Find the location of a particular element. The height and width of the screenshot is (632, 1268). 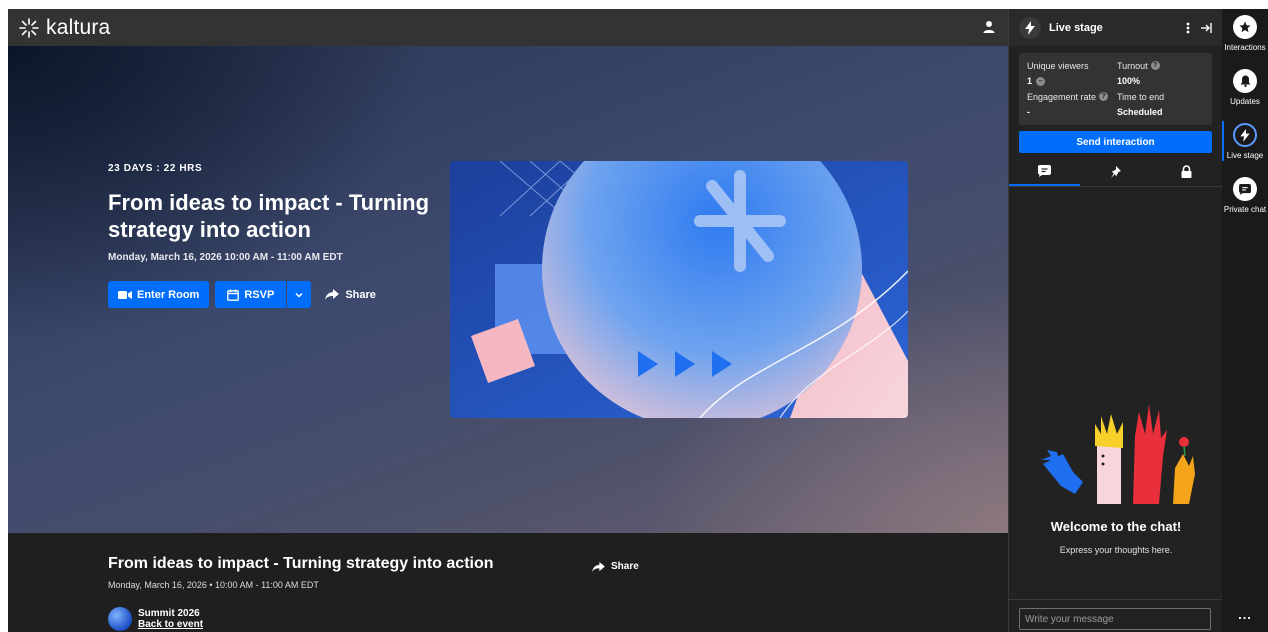

chat-welcome-subtitle: Express your thoughts here. is located at coordinates (1116, 550).